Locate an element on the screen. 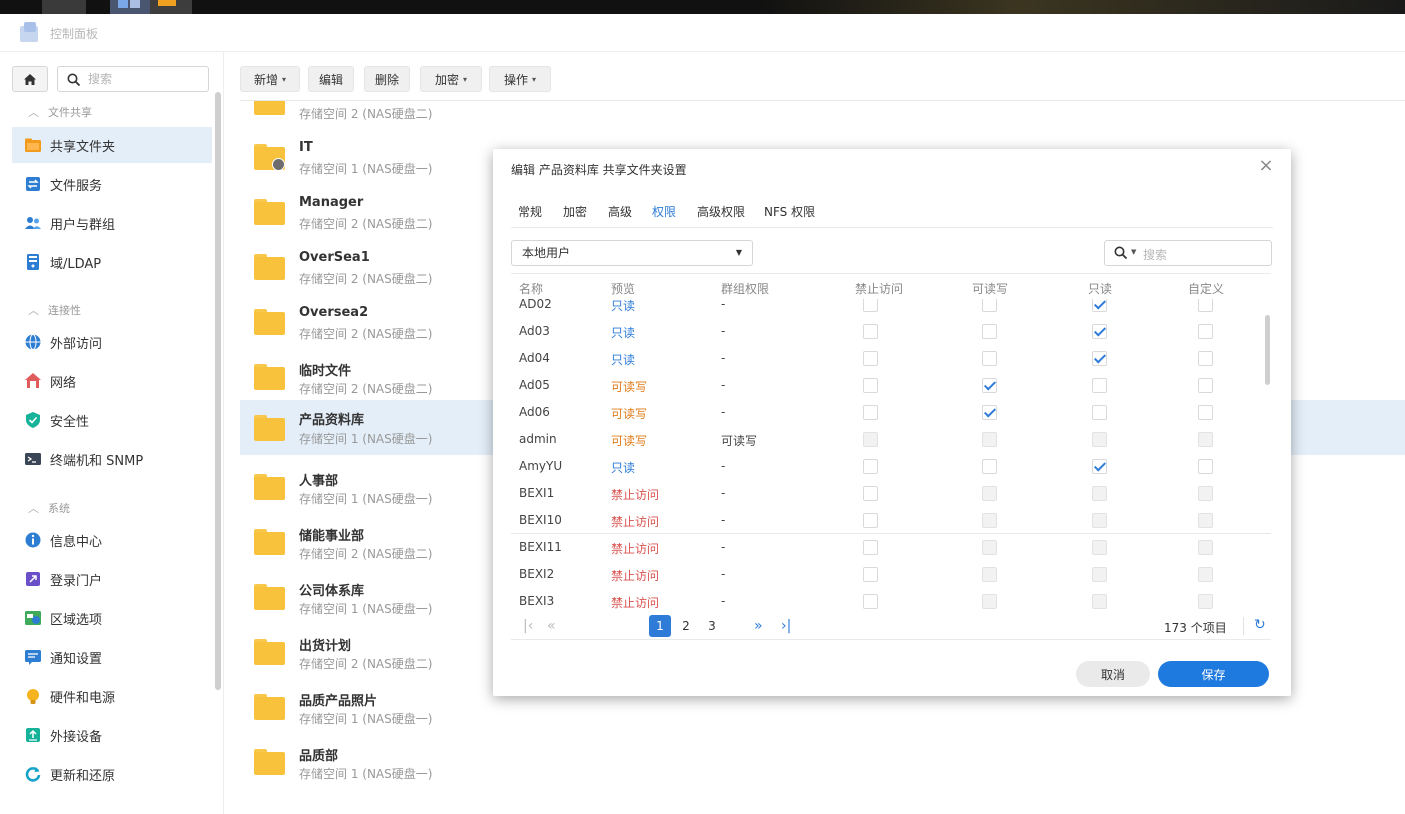 This screenshot has height=814, width=1405. permission-search: ▼ 搜索 is located at coordinates (1188, 253).